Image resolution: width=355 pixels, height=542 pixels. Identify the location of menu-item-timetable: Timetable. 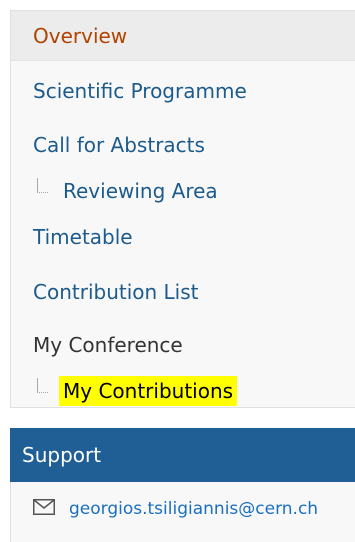
(183, 237).